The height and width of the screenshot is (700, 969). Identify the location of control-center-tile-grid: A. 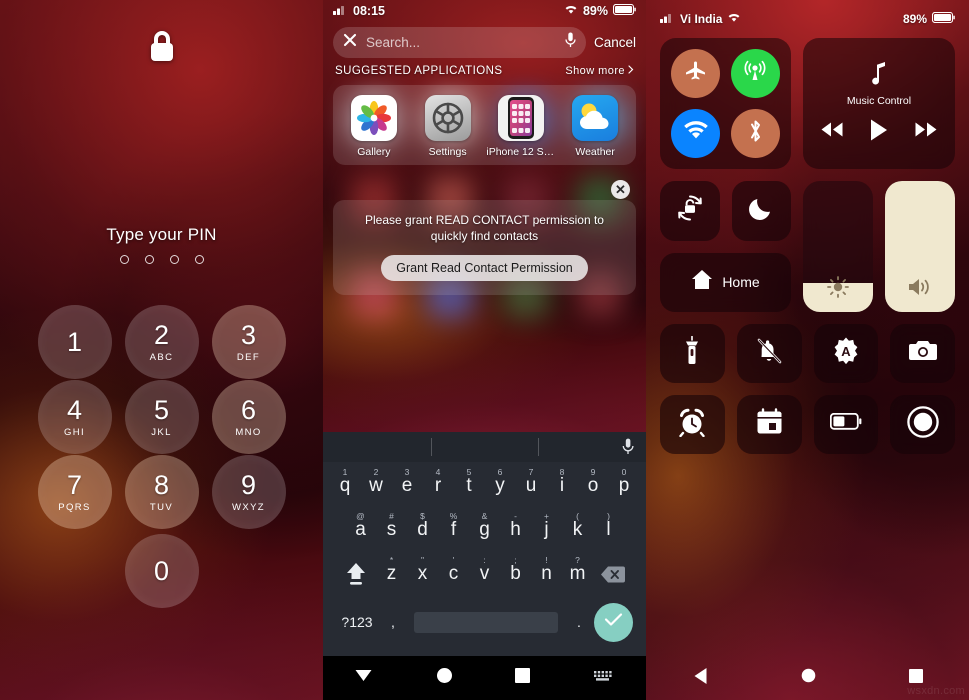
(807, 388).